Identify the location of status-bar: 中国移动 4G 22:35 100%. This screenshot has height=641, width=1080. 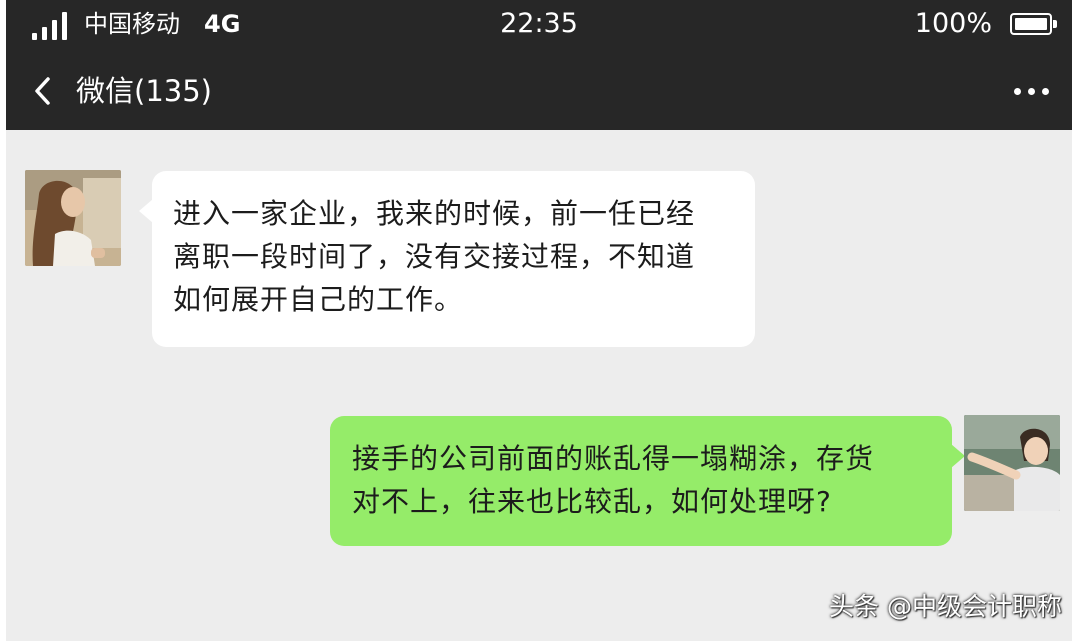
(539, 26).